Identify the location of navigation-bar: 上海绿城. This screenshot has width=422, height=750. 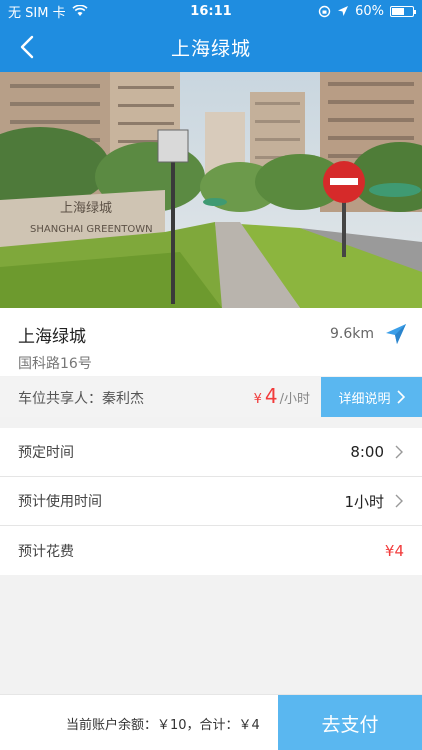
(211, 47).